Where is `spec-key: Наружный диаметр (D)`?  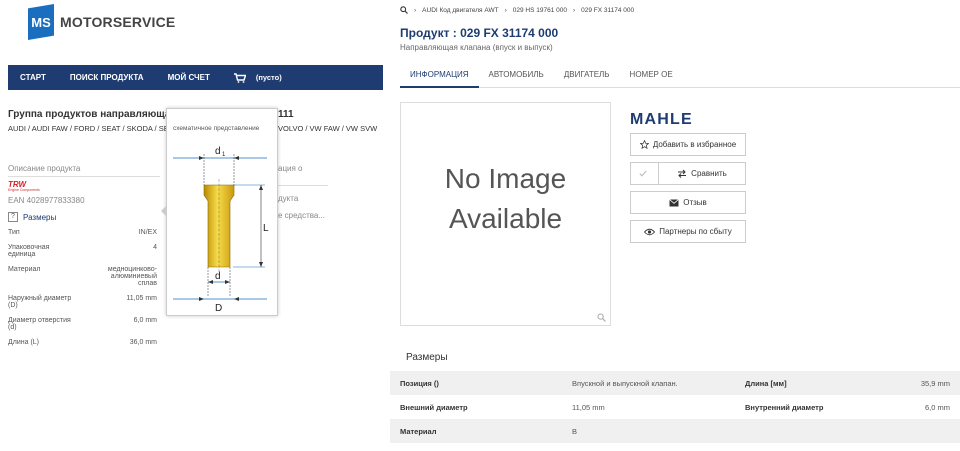 spec-key: Наружный диаметр (D) is located at coordinates (40, 302).